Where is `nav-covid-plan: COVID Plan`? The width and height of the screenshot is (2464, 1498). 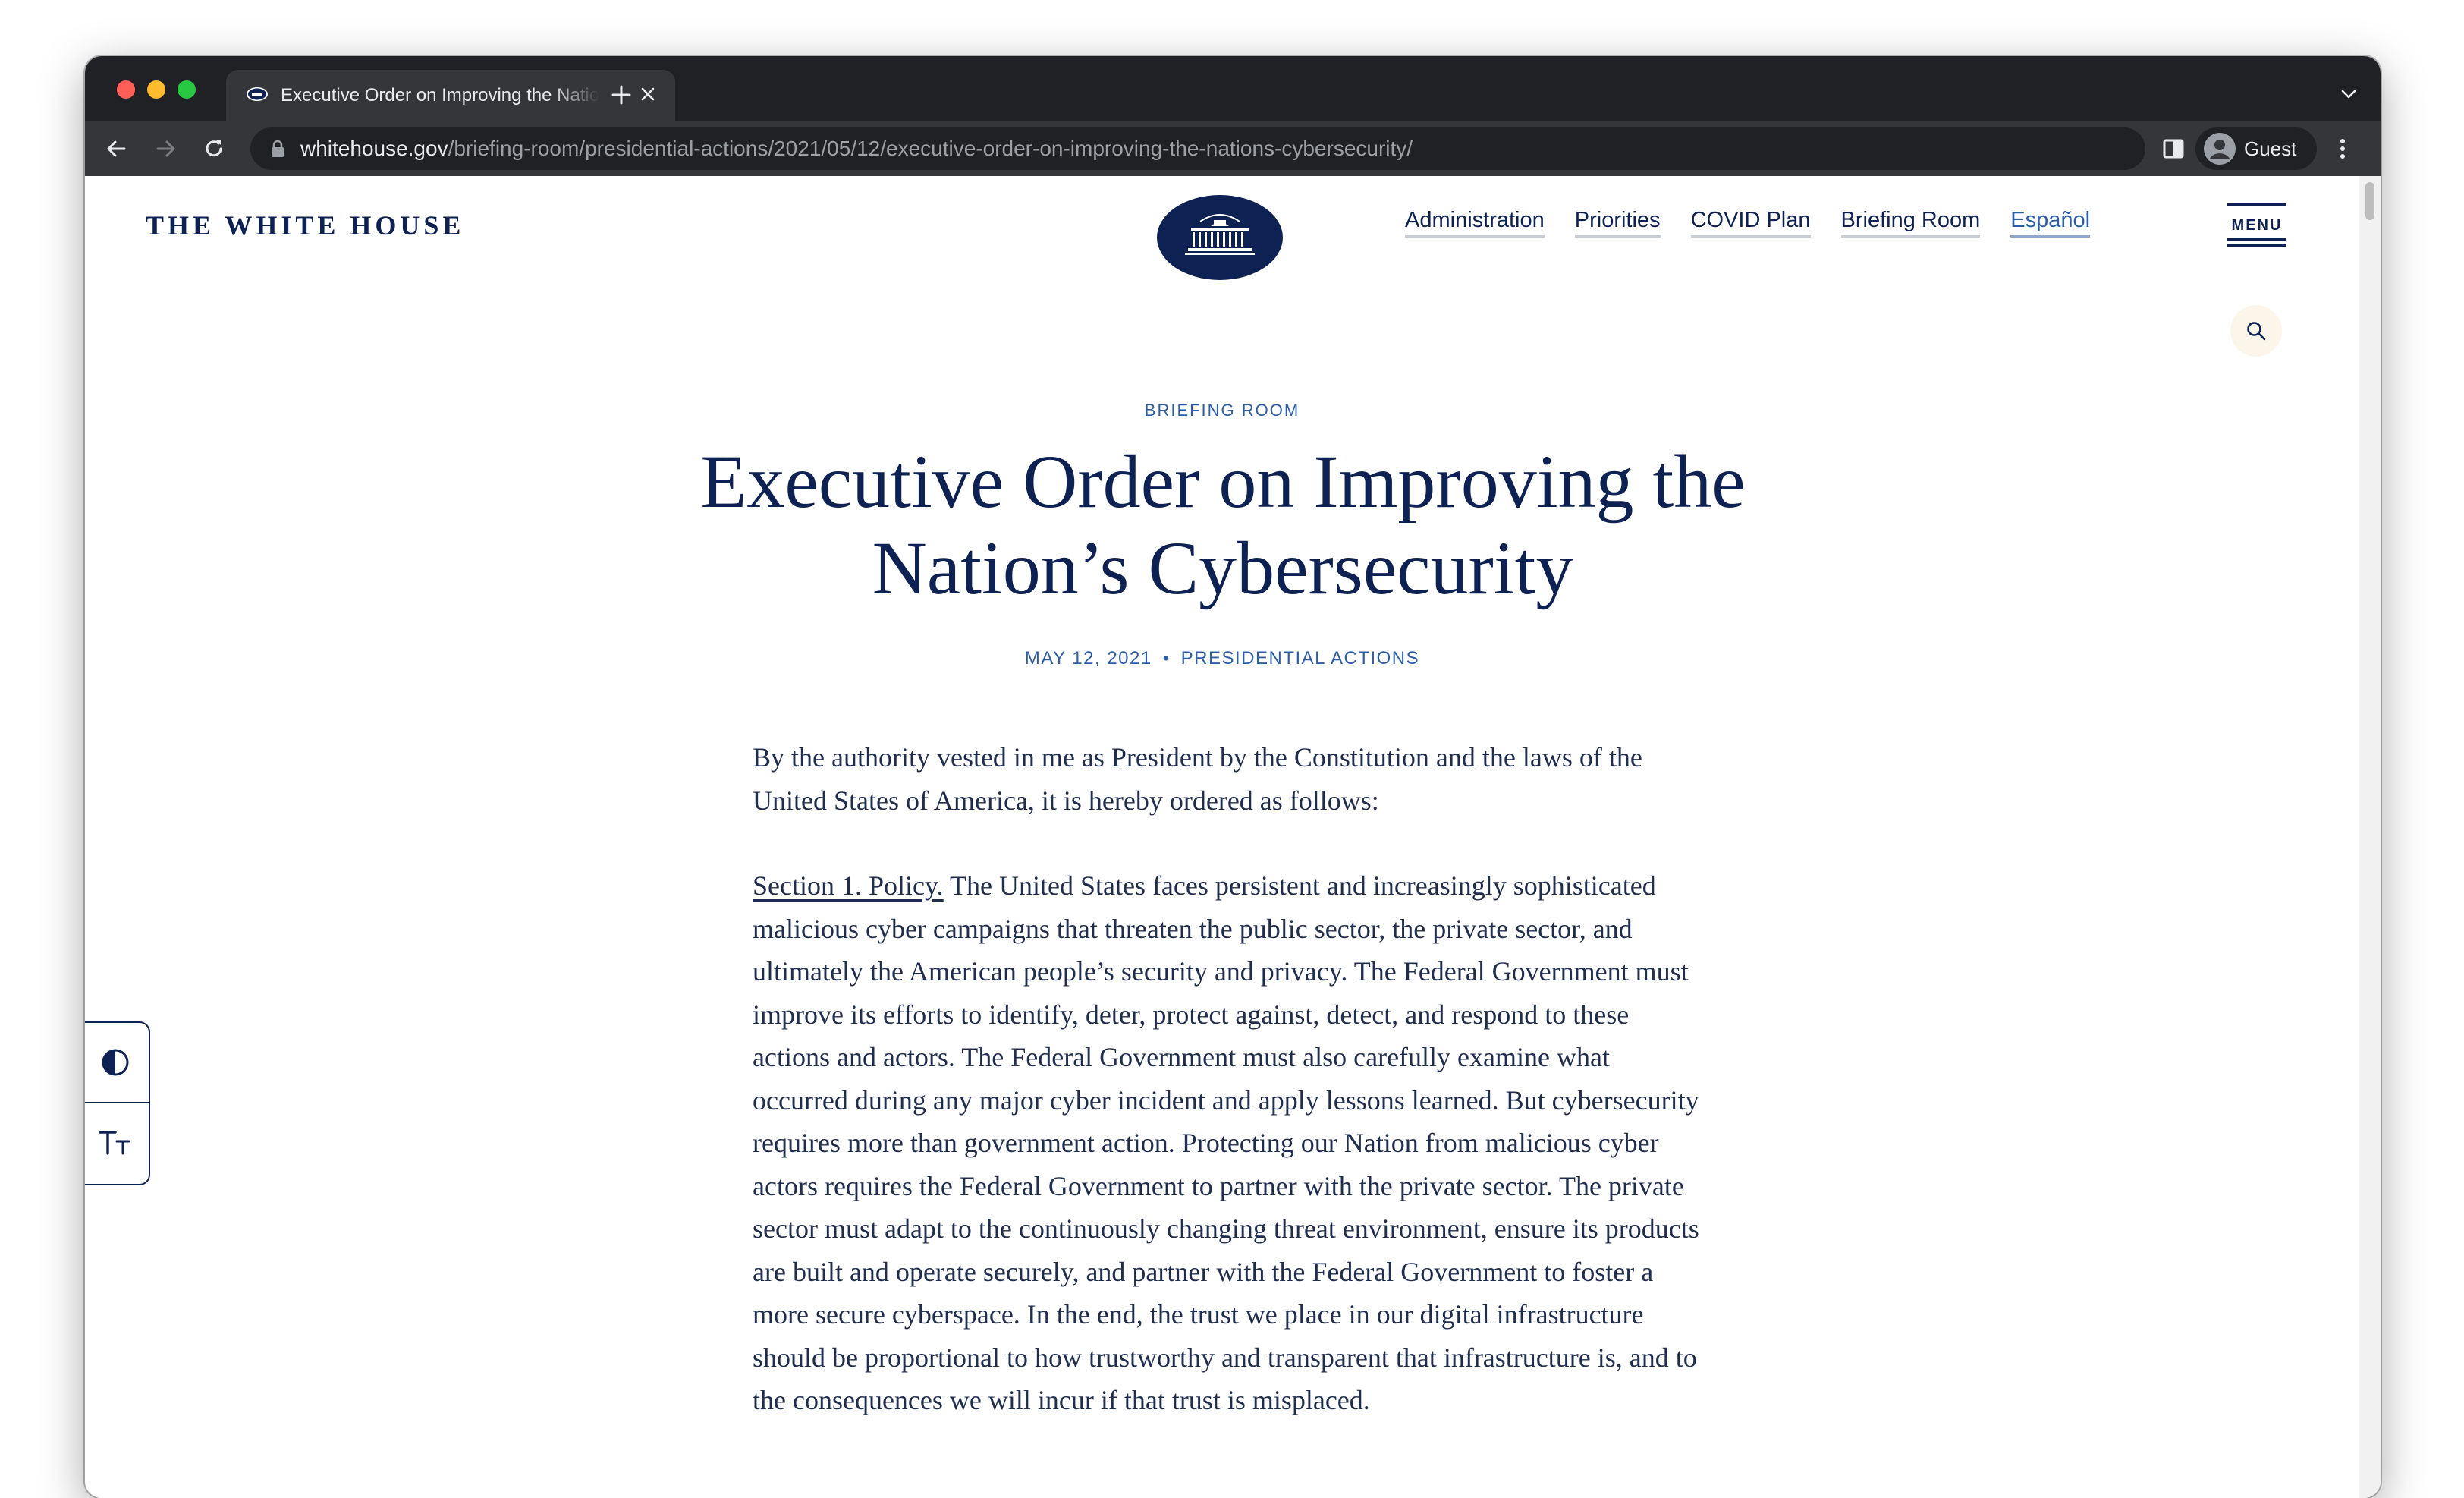 nav-covid-plan: COVID Plan is located at coordinates (1750, 222).